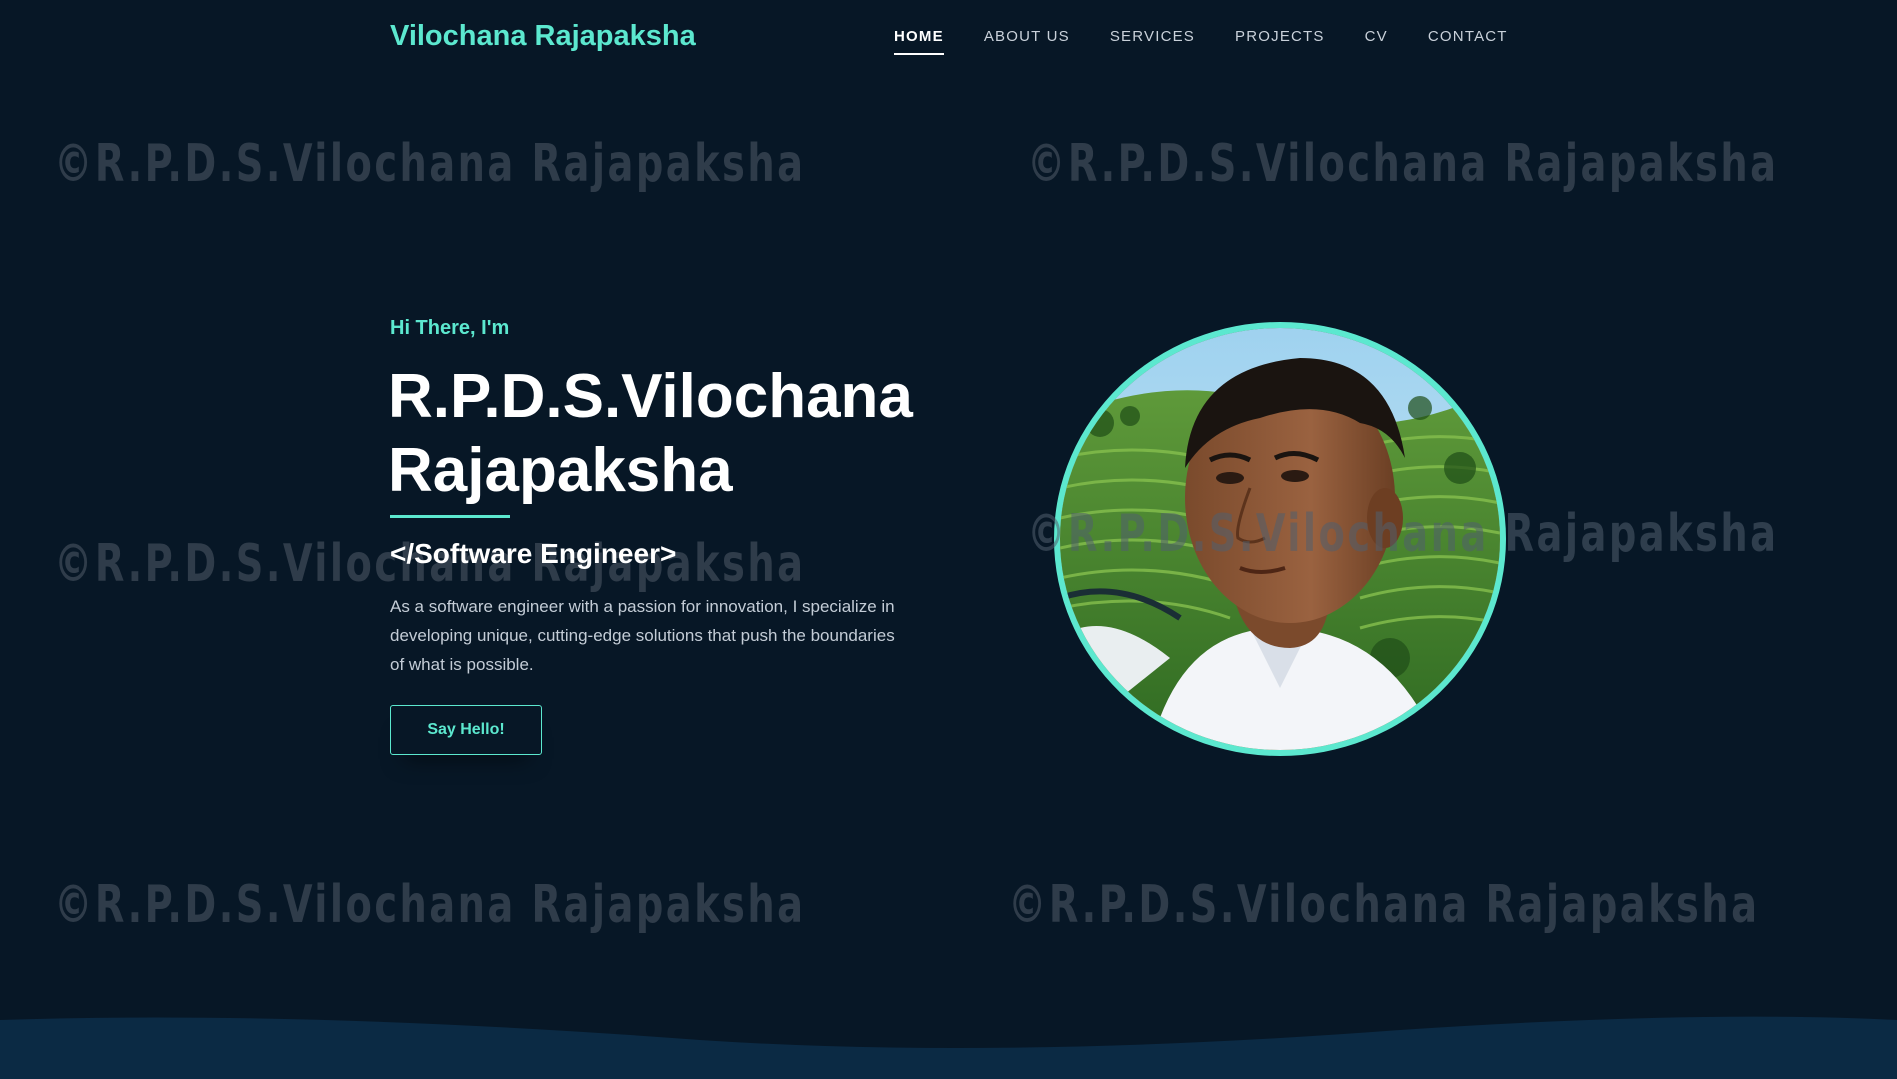  What do you see at coordinates (919, 41) in the screenshot?
I see `nav-item-home: HOME` at bounding box center [919, 41].